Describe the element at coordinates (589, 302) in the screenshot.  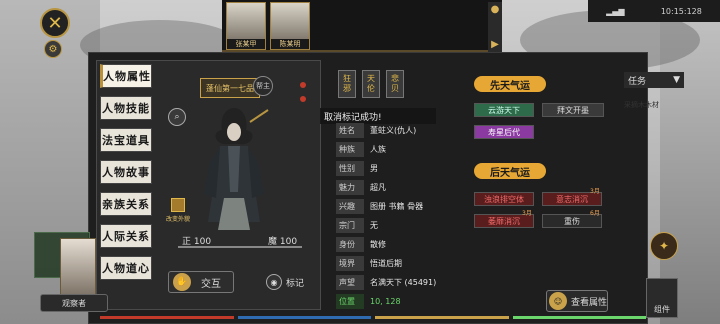
I see `view-attributes-label: 查看属性` at that location.